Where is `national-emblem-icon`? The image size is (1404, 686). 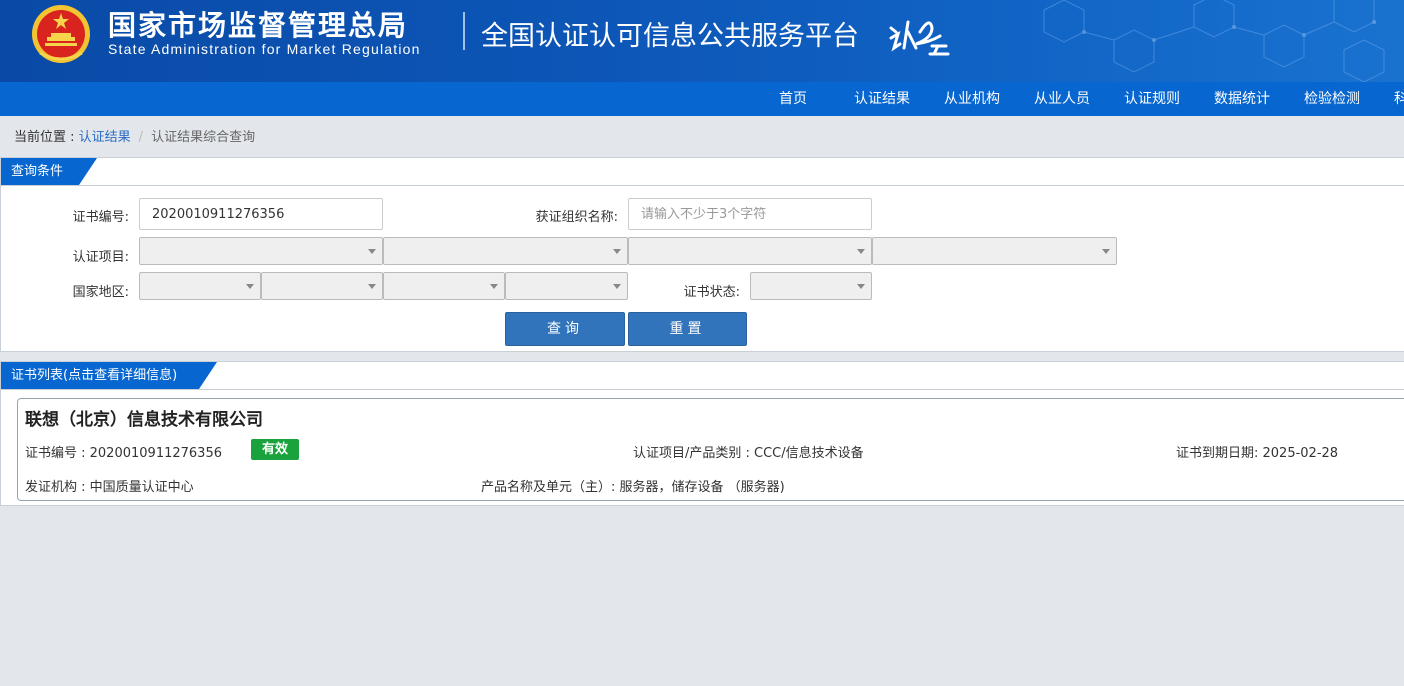 national-emblem-icon is located at coordinates (61, 34).